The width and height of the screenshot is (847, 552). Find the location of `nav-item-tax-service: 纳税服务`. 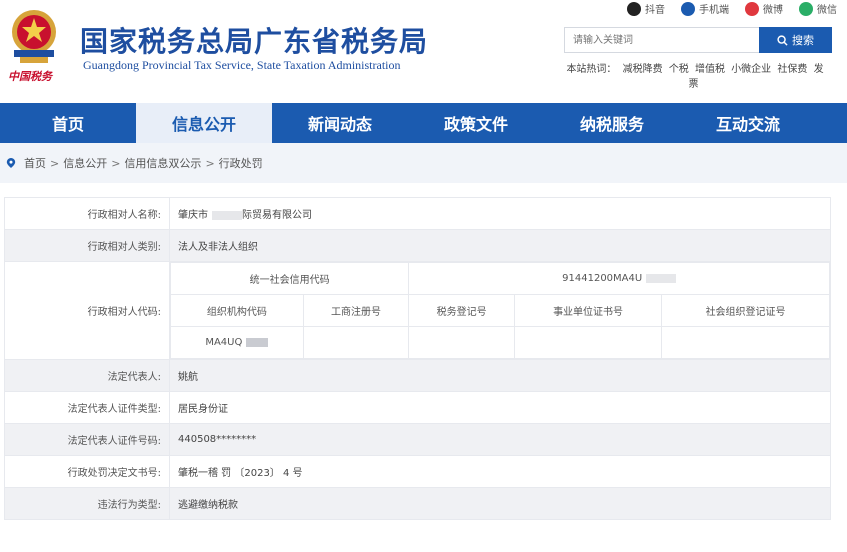

nav-item-tax-service: 纳税服务 is located at coordinates (612, 123).